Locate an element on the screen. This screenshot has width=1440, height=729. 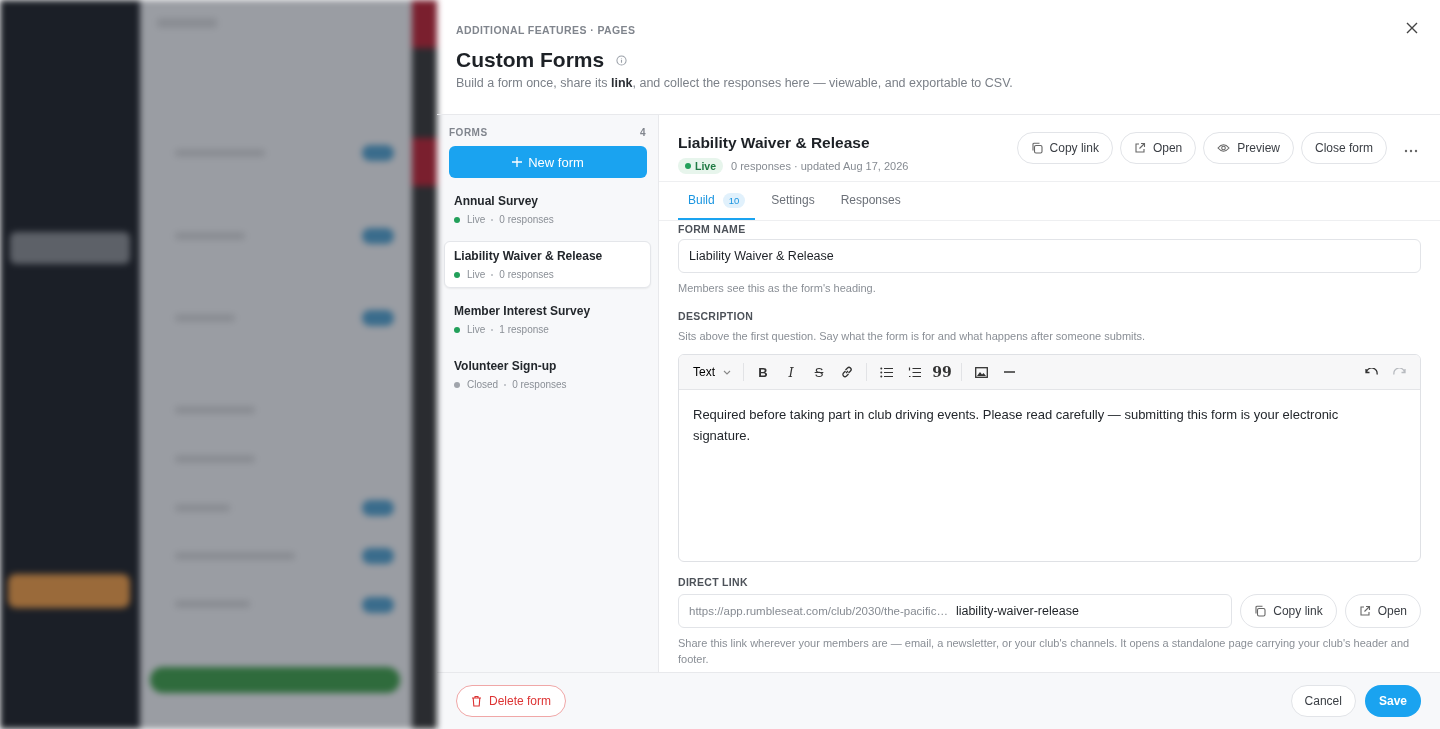
more-icon is located at coordinates (1411, 150).